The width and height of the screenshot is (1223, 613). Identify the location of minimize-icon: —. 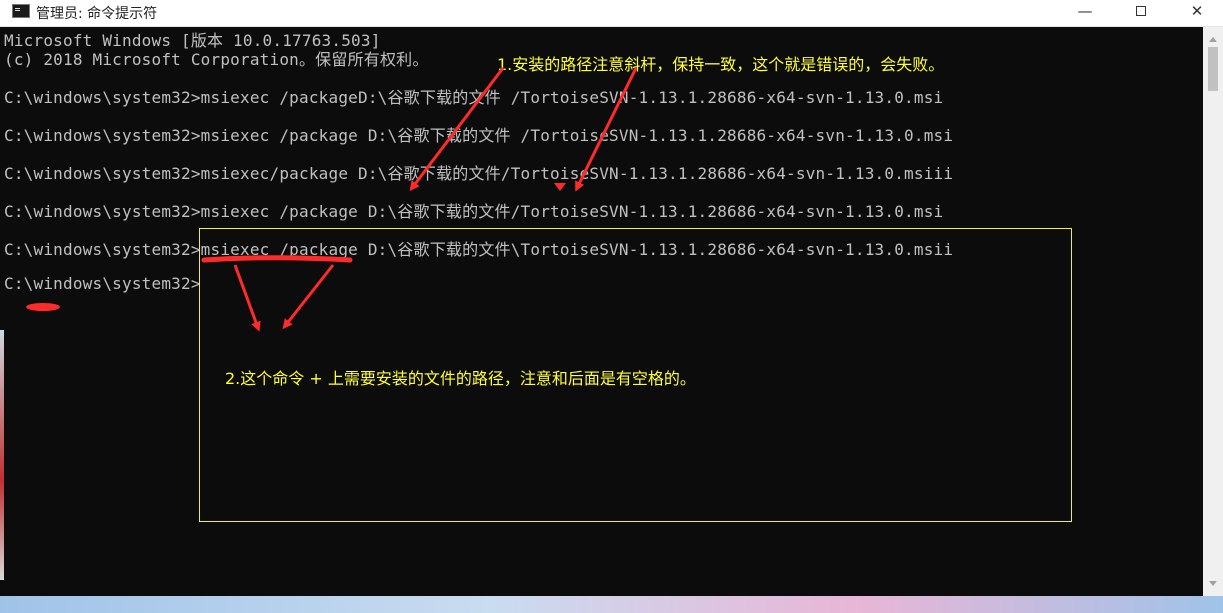
(1085, 11).